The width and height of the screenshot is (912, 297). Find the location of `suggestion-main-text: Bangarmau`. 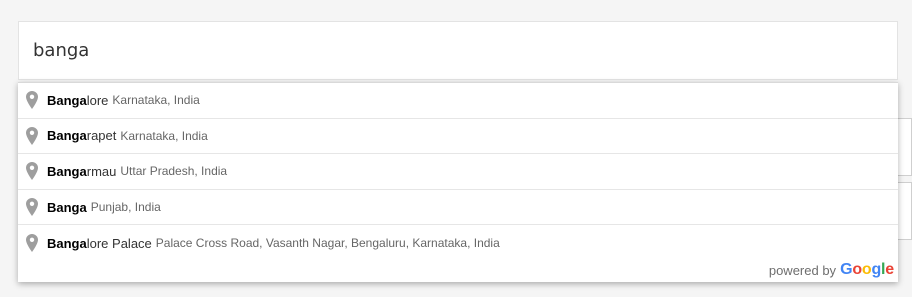

suggestion-main-text: Bangarmau is located at coordinates (81, 171).